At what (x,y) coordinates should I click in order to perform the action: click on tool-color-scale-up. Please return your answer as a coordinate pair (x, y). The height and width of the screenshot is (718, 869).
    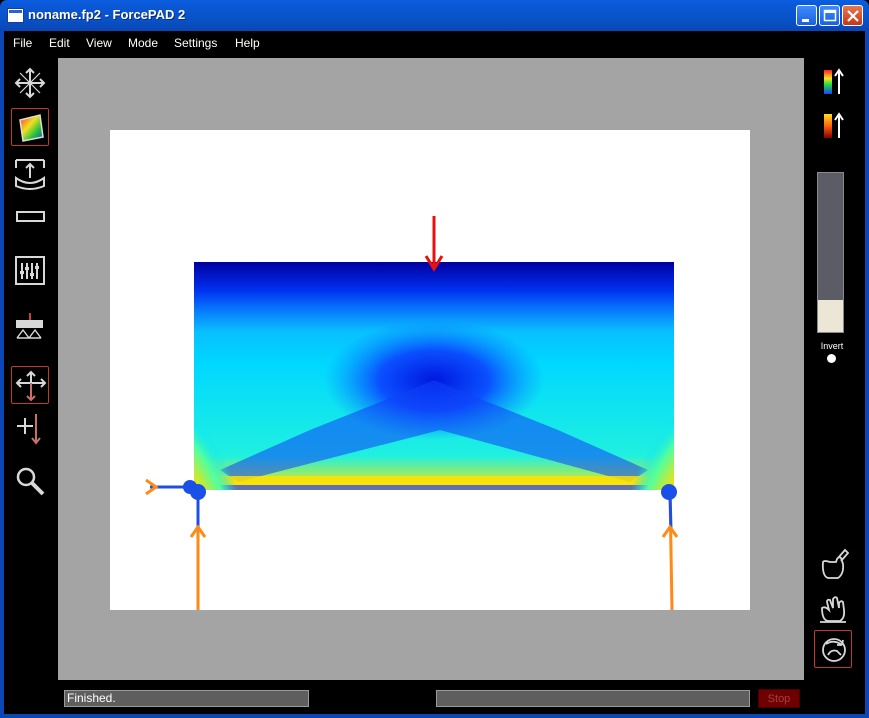
    Looking at the image, I should click on (833, 83).